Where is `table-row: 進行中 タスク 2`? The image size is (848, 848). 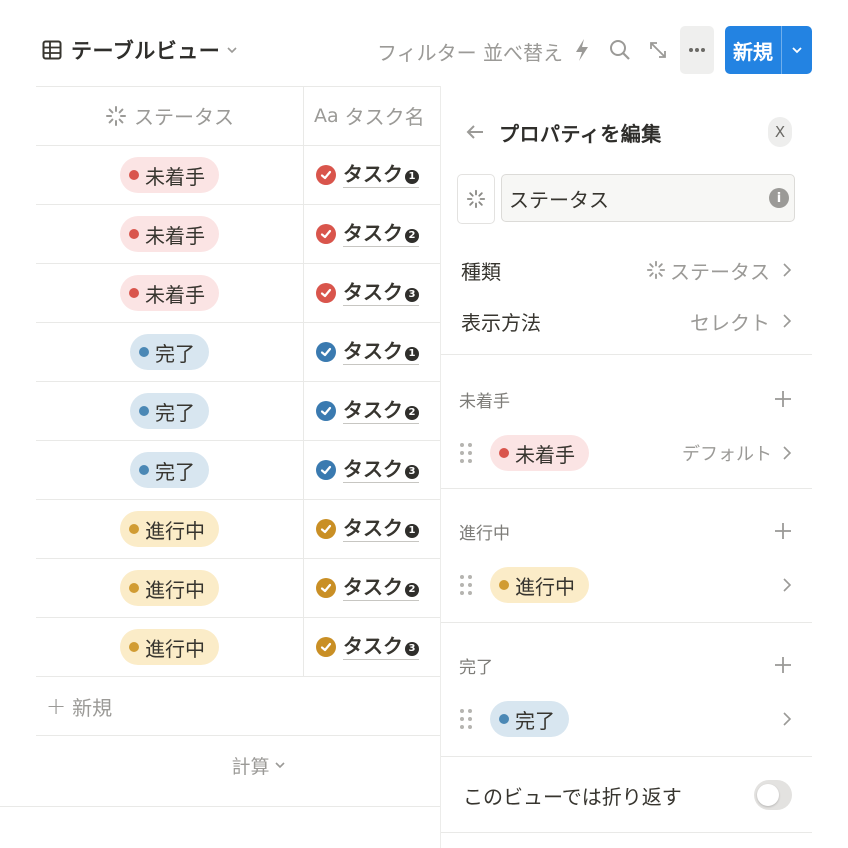 table-row: 進行中 タスク 2 is located at coordinates (238, 588).